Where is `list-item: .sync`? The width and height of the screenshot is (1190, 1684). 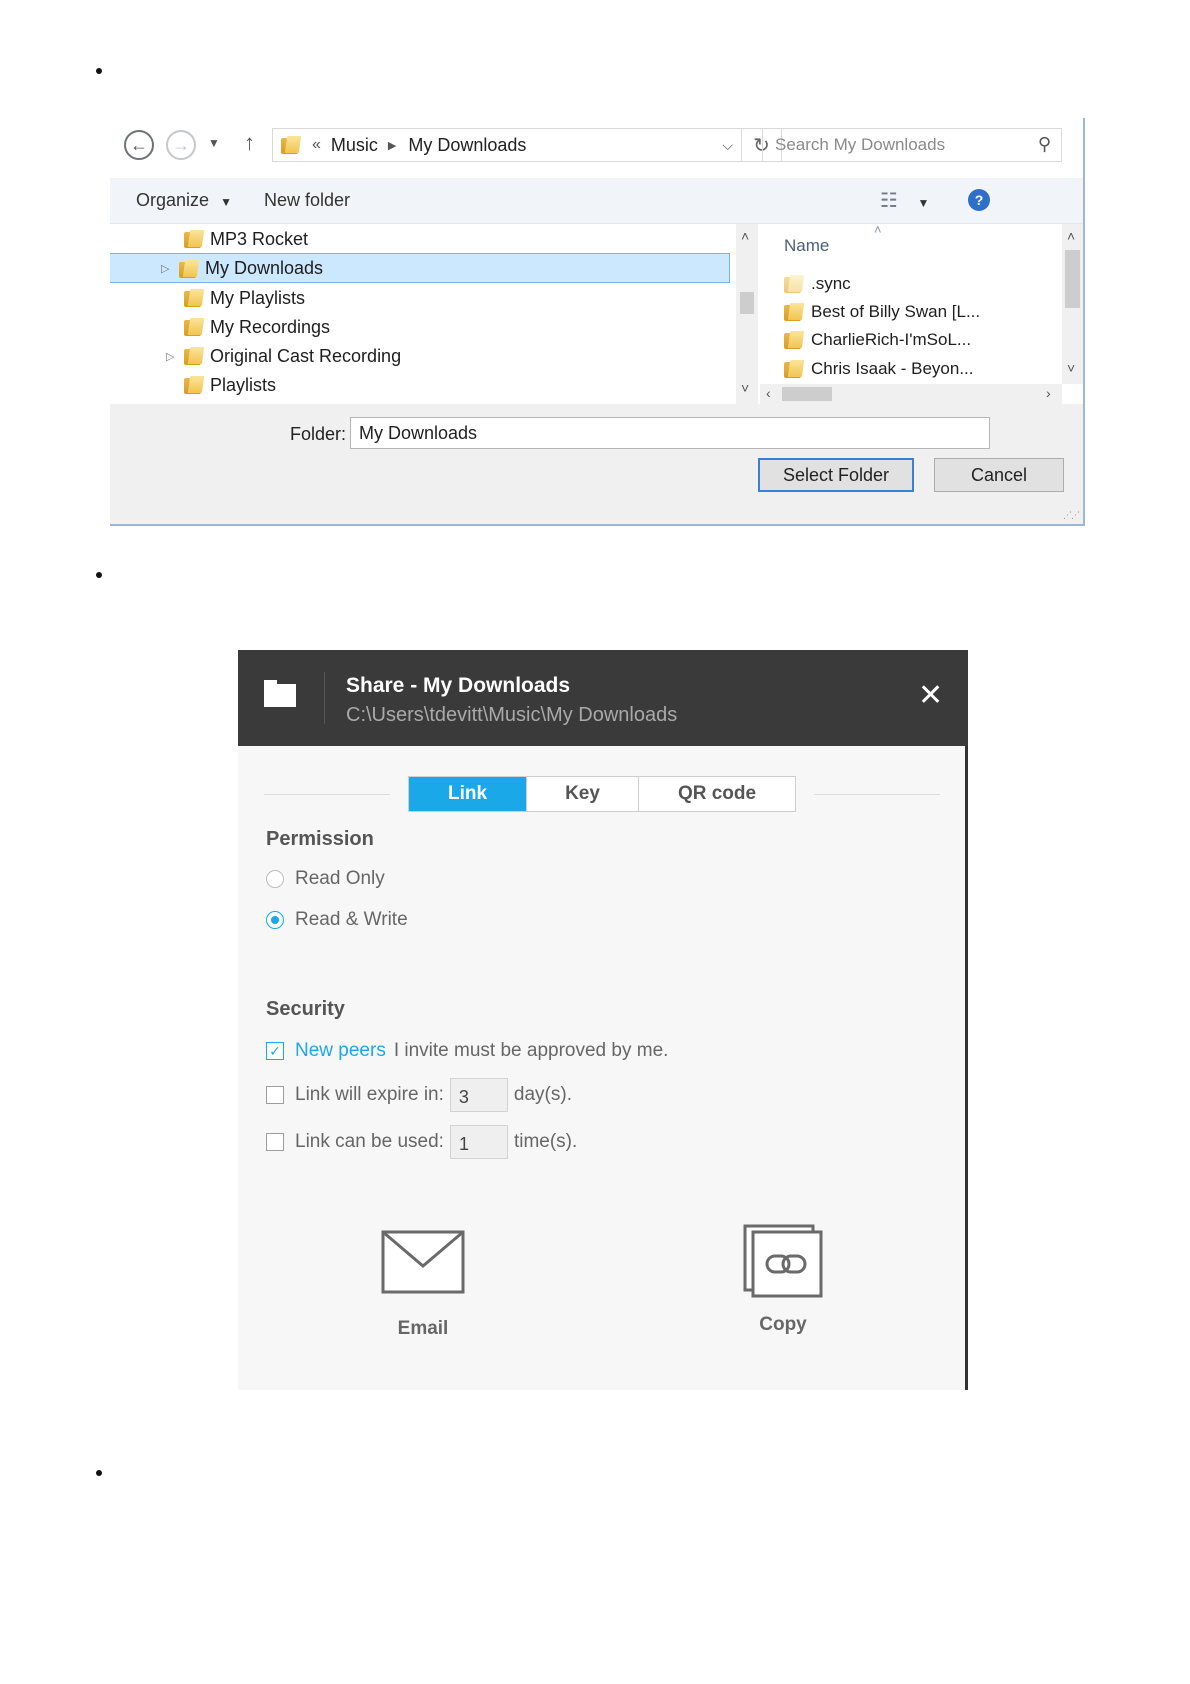 list-item: .sync is located at coordinates (817, 284).